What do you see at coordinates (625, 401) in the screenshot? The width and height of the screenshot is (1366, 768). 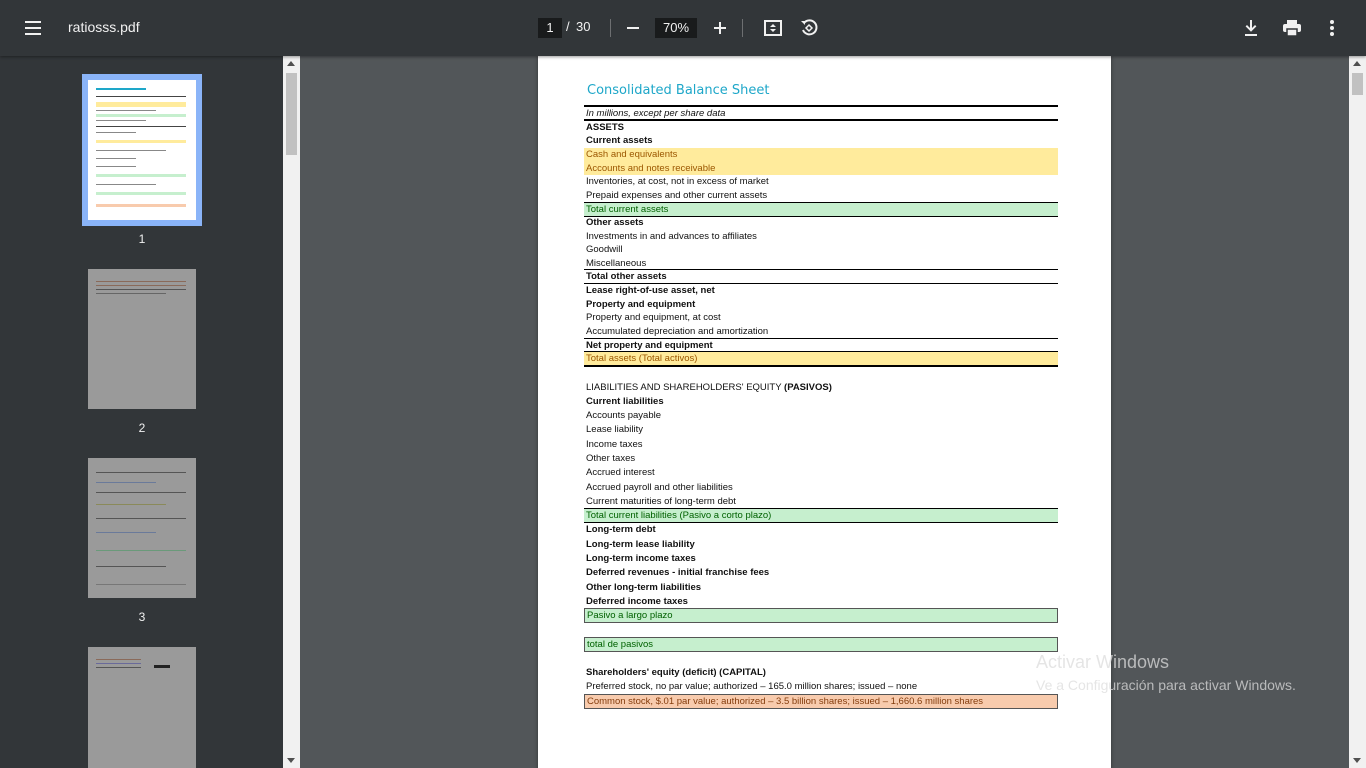 I see `subsection-heading: Current liabilities` at bounding box center [625, 401].